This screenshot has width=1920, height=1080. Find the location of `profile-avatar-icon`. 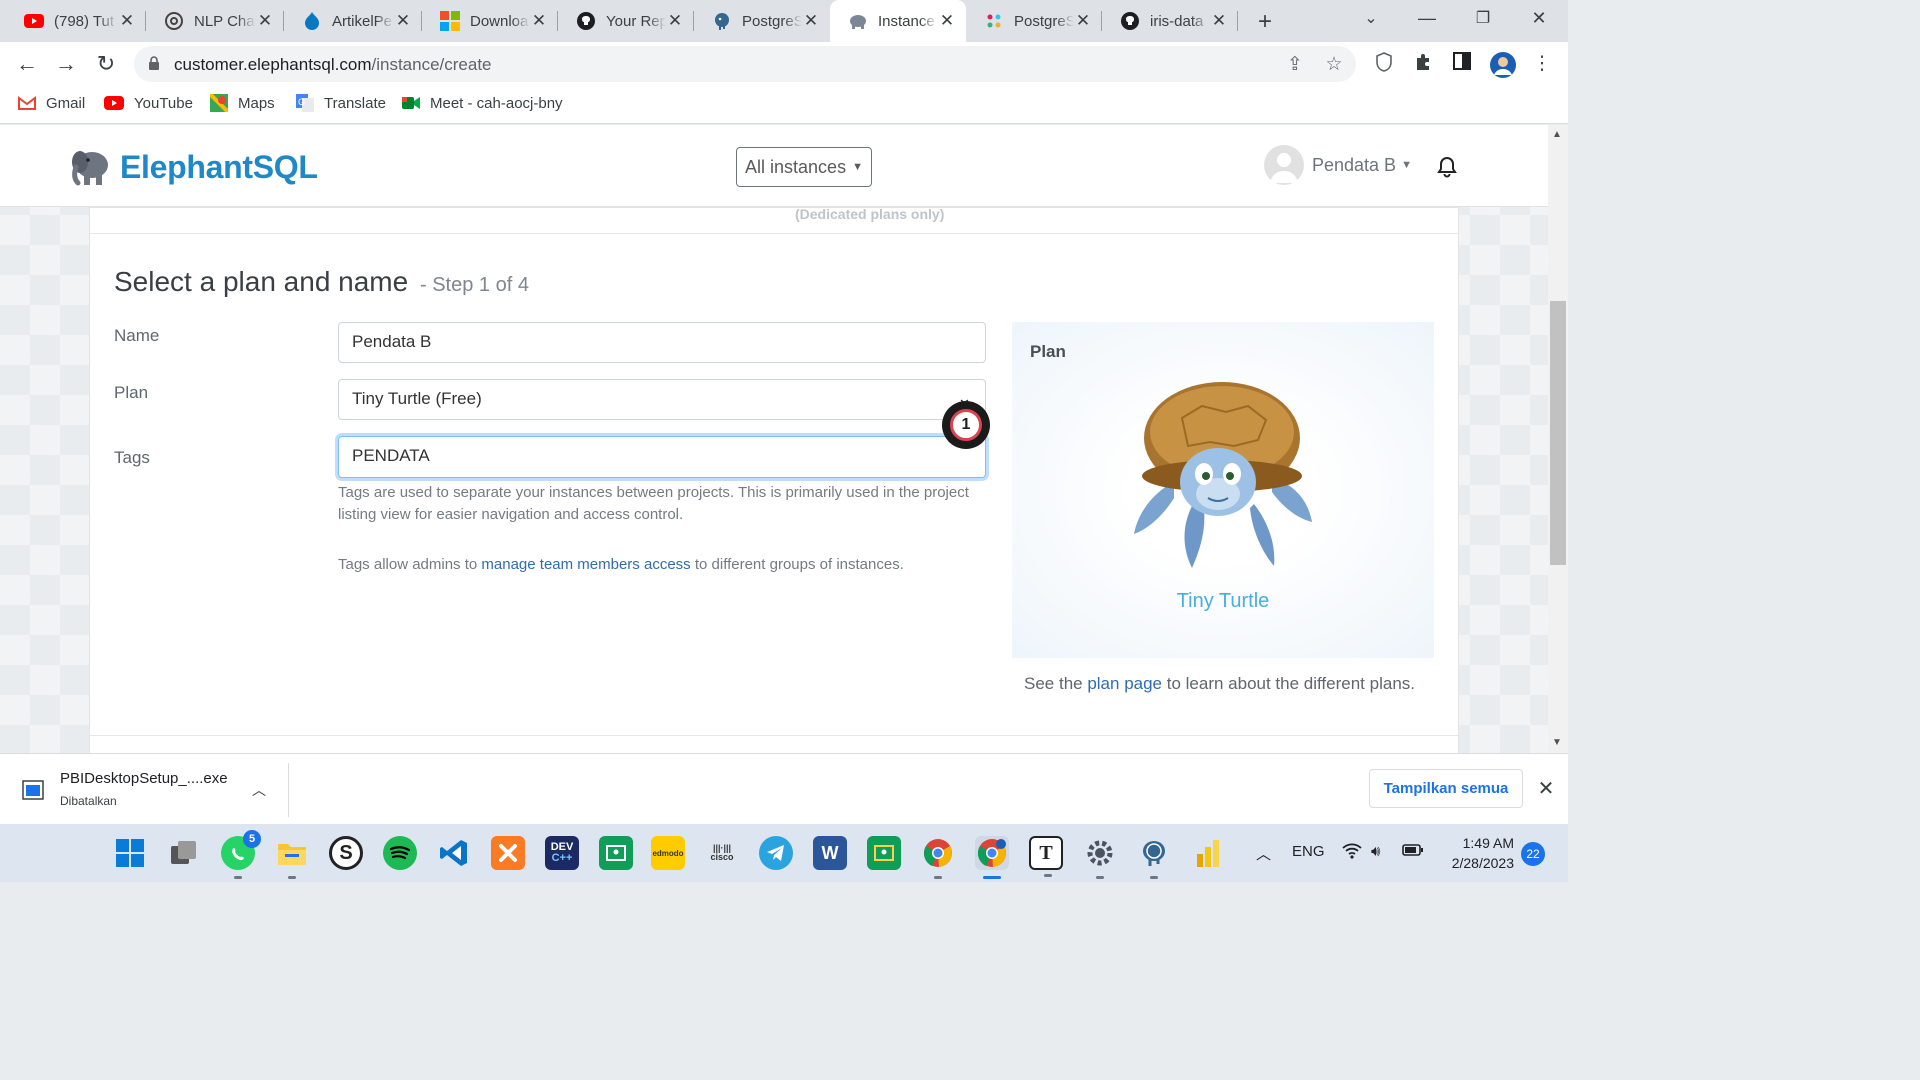

profile-avatar-icon is located at coordinates (1503, 65).